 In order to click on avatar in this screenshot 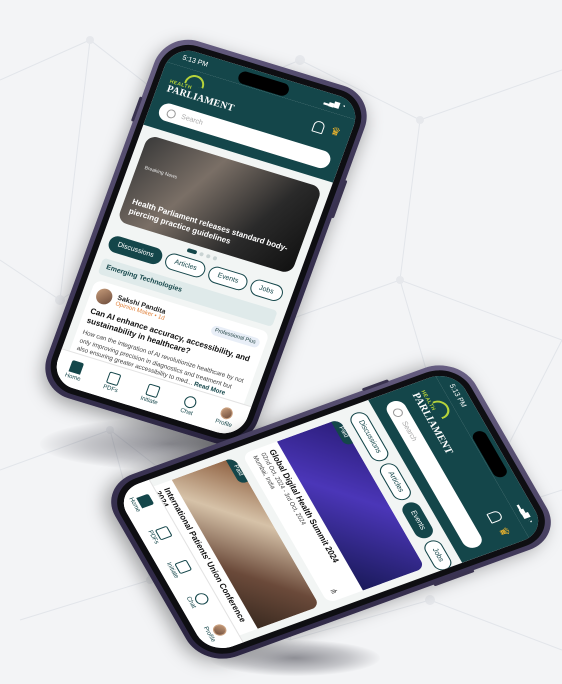, I will do `click(104, 296)`.